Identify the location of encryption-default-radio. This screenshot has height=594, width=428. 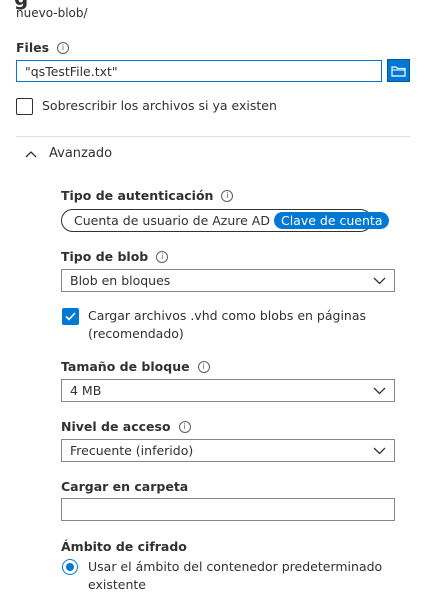
(70, 567).